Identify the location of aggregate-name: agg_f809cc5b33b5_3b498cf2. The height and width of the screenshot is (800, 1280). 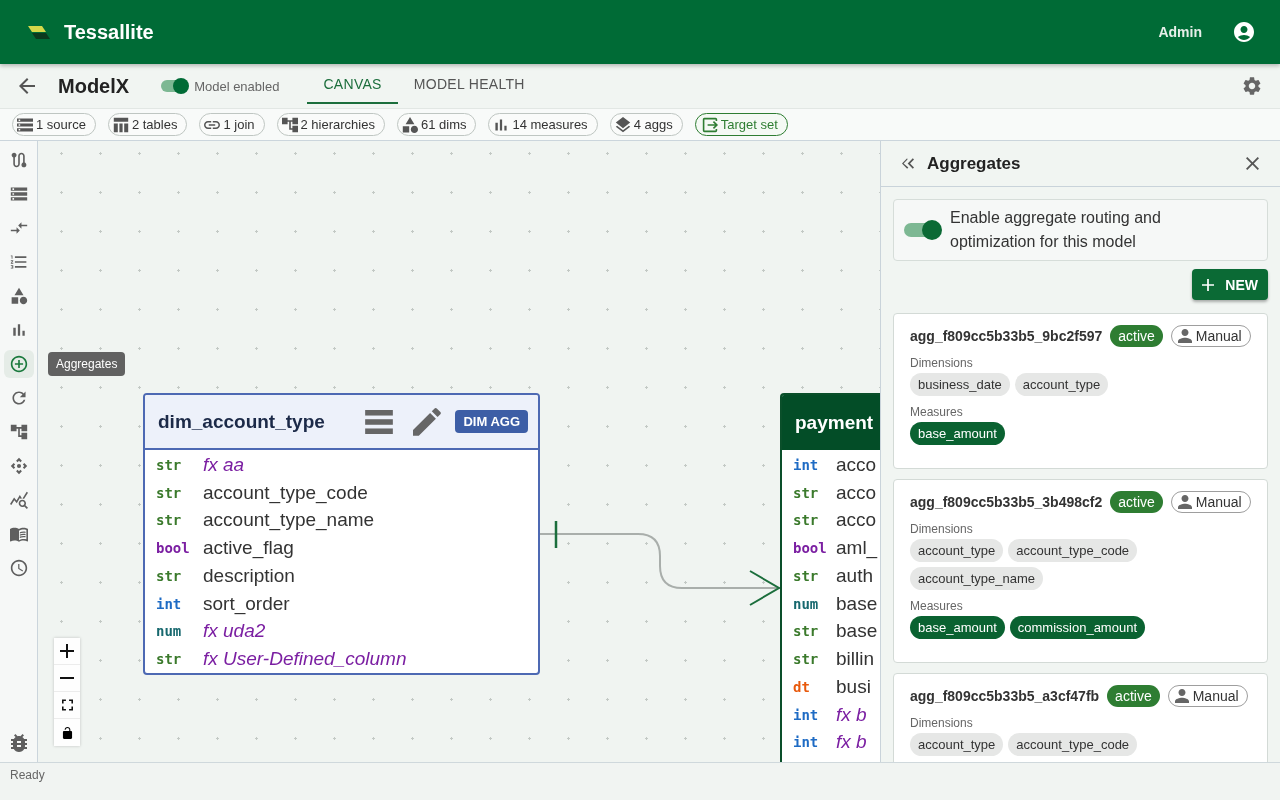
(1006, 502).